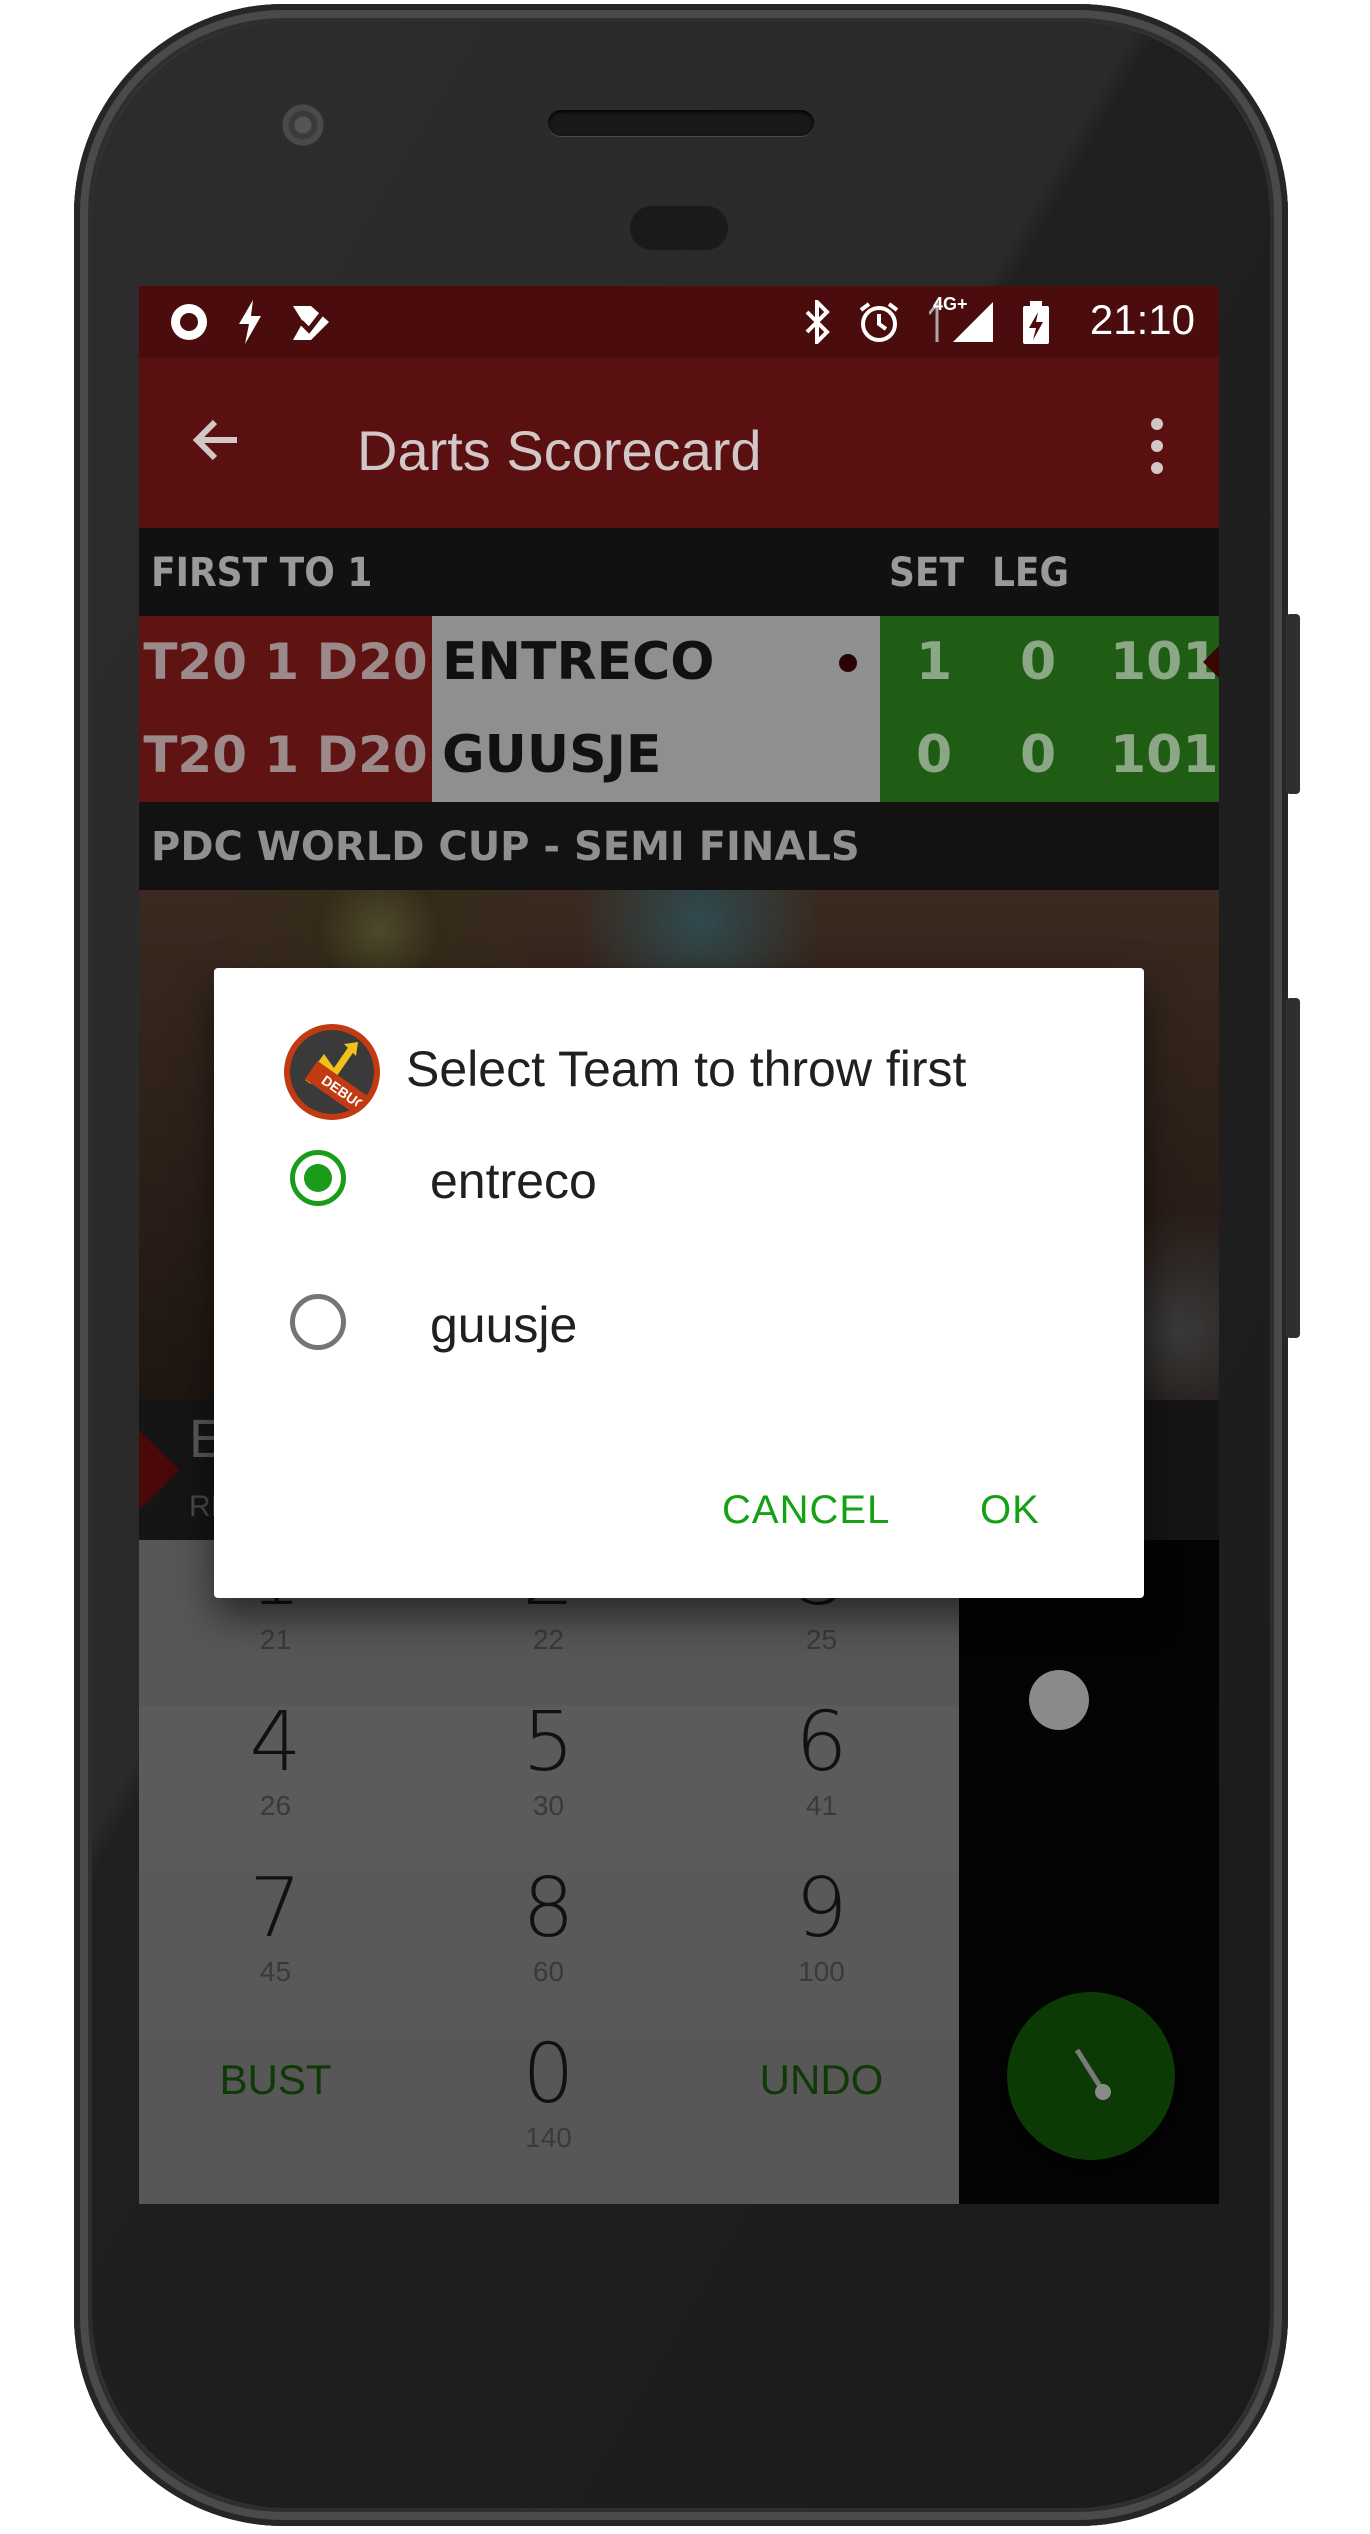 The width and height of the screenshot is (1370, 2534). Describe the element at coordinates (332, 1072) in the screenshot. I see `app-debug-icon: DEBUG` at that location.